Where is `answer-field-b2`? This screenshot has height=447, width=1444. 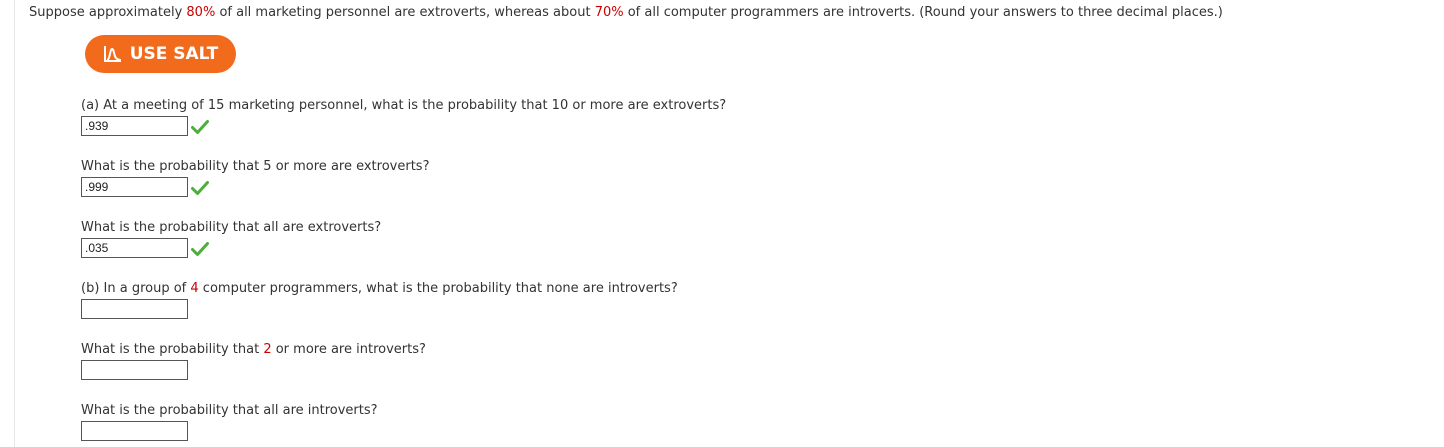
answer-field-b2 is located at coordinates (134, 370).